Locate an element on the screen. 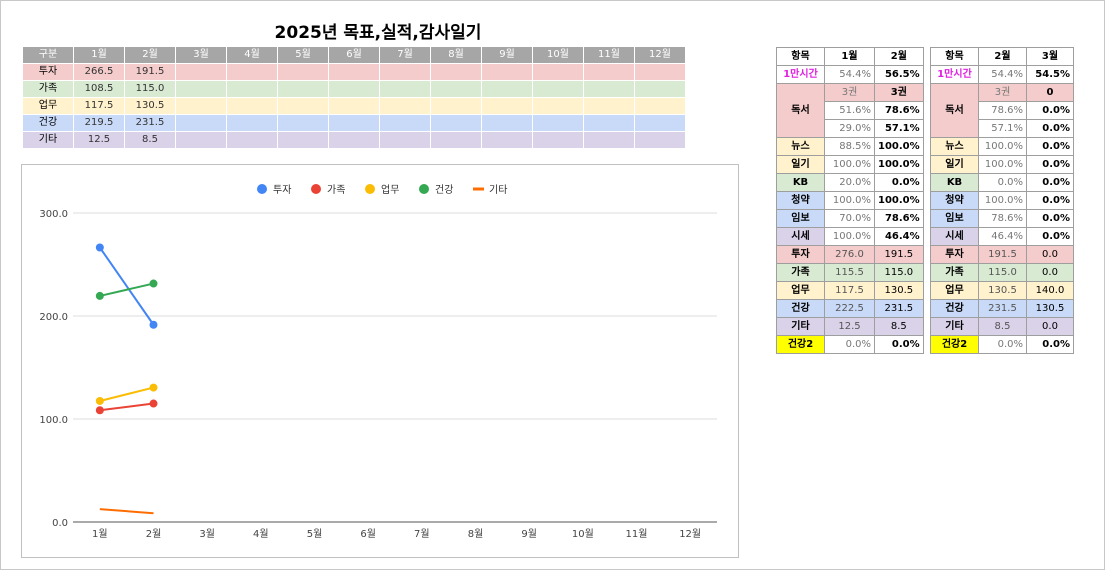 The height and width of the screenshot is (570, 1105). row-label: 건강2 is located at coordinates (800, 344).